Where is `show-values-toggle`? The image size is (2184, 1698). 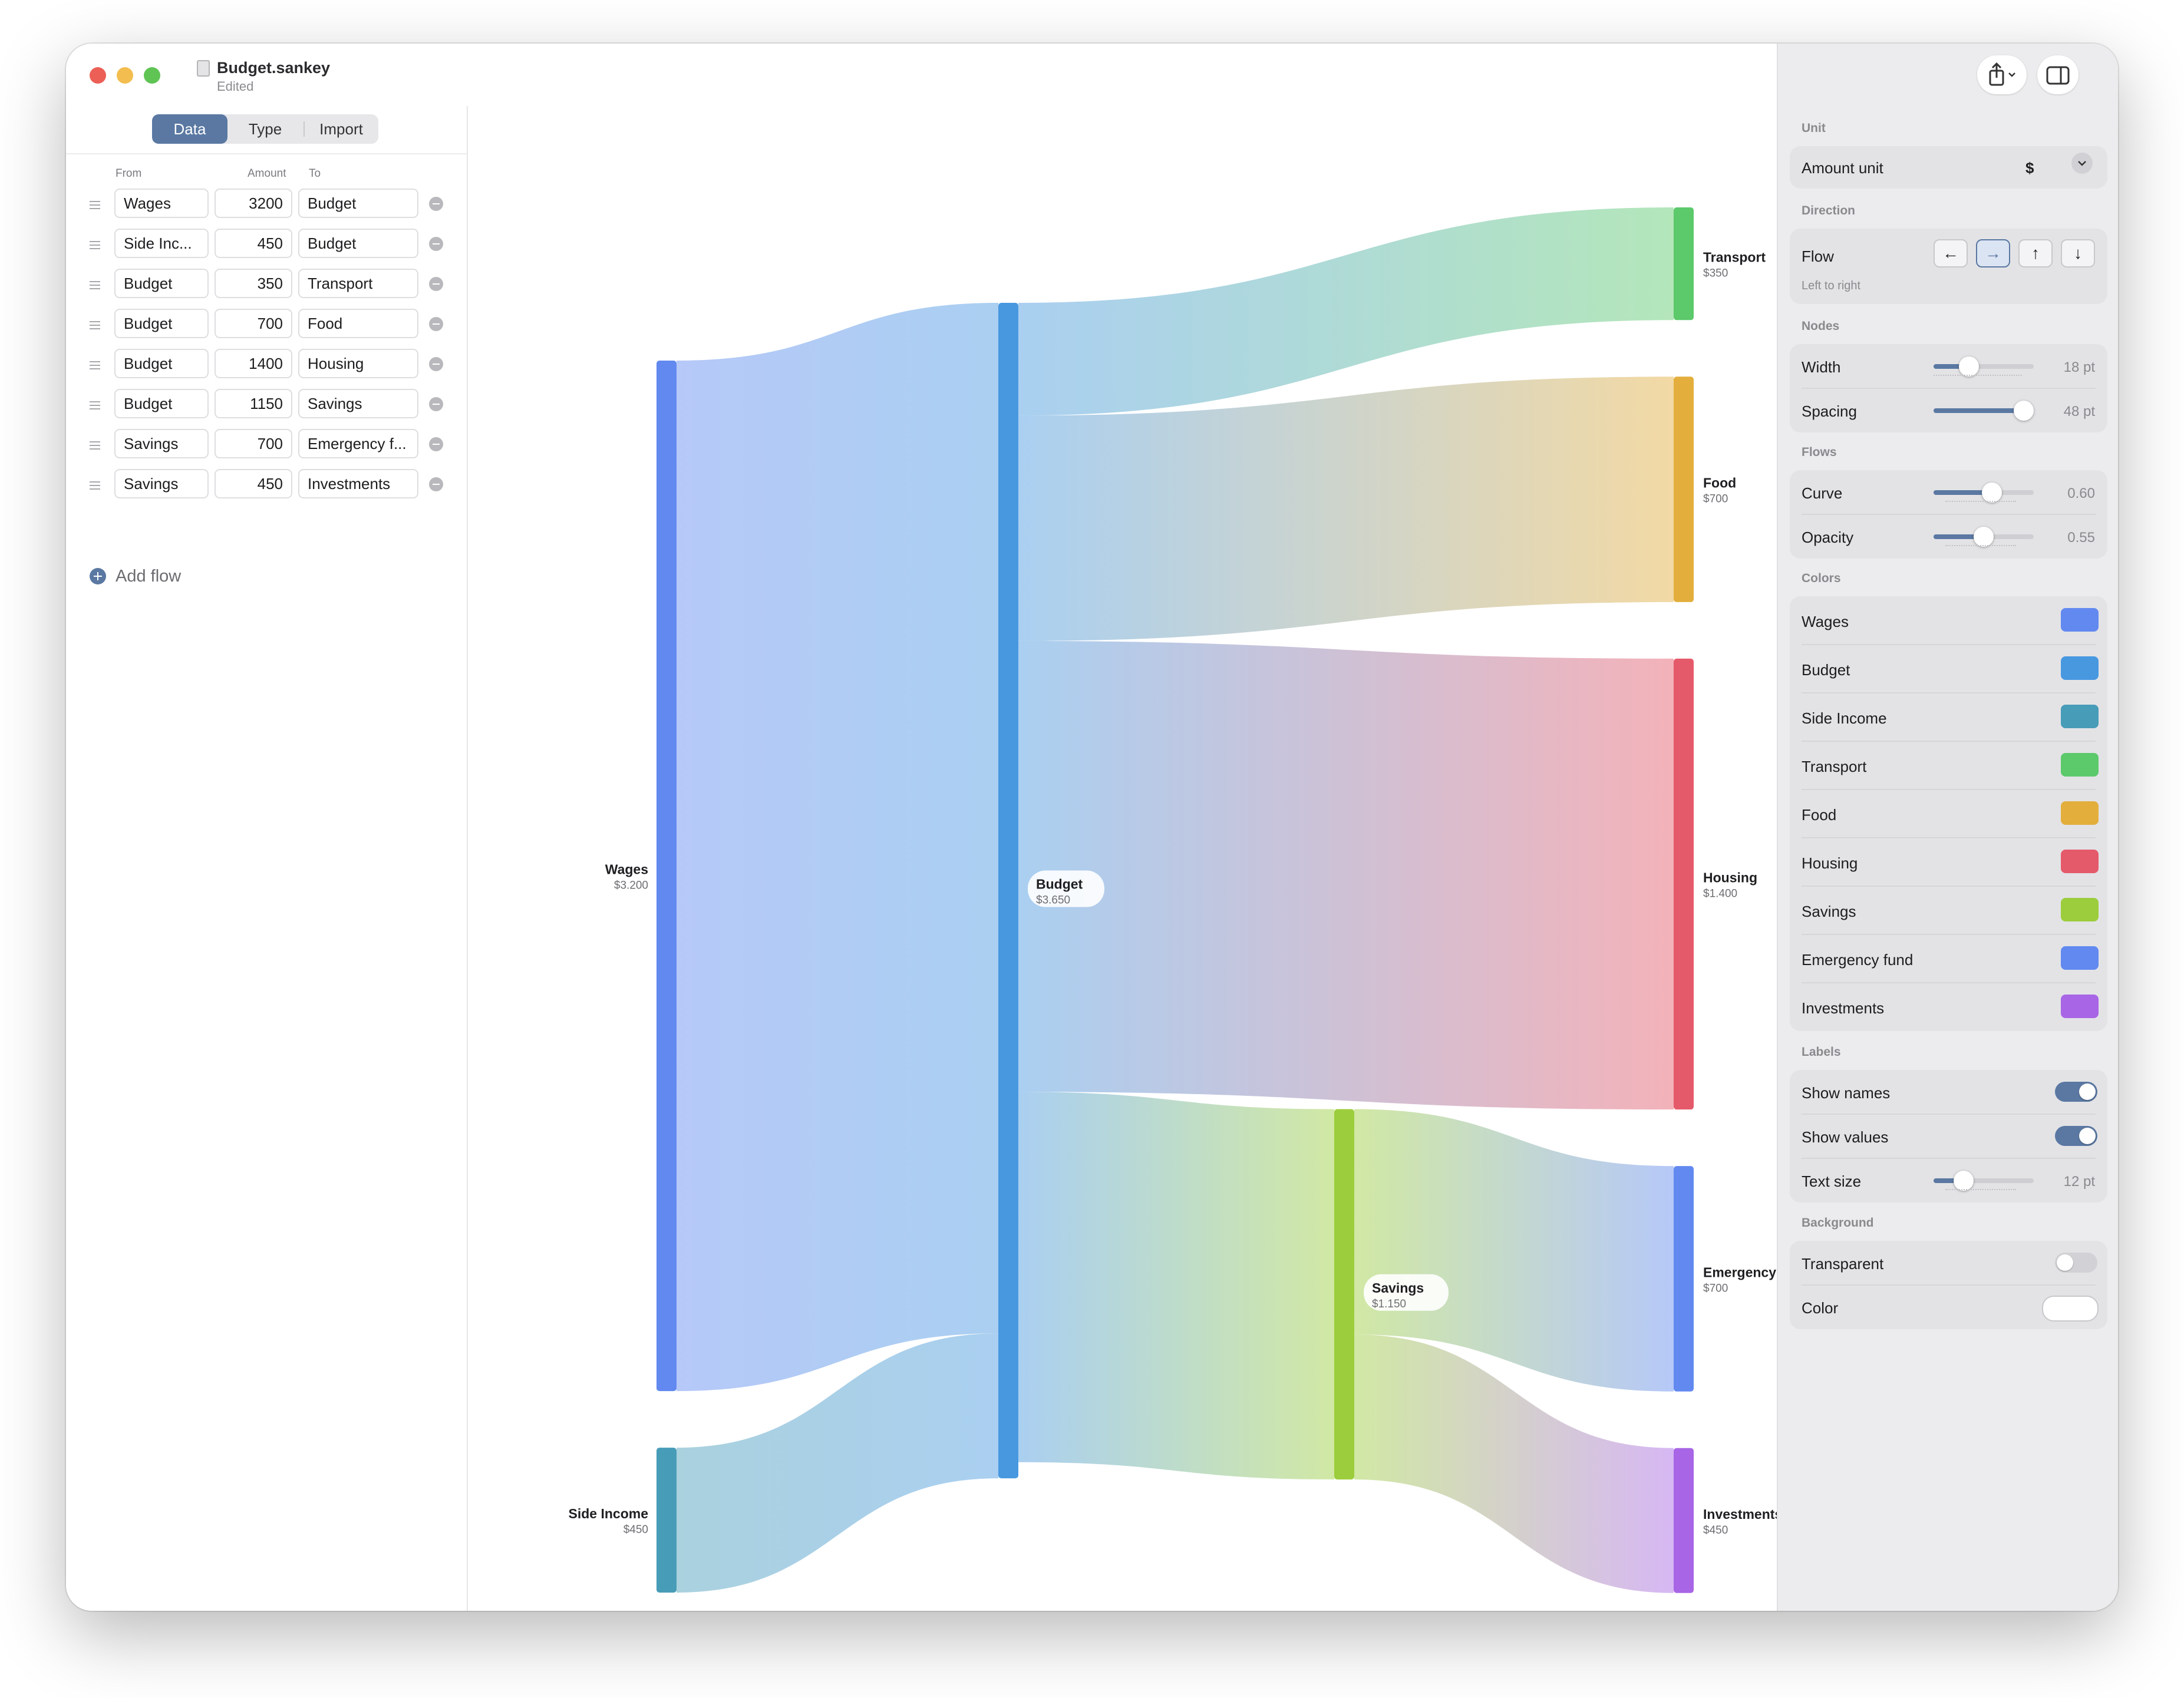 show-values-toggle is located at coordinates (2076, 1136).